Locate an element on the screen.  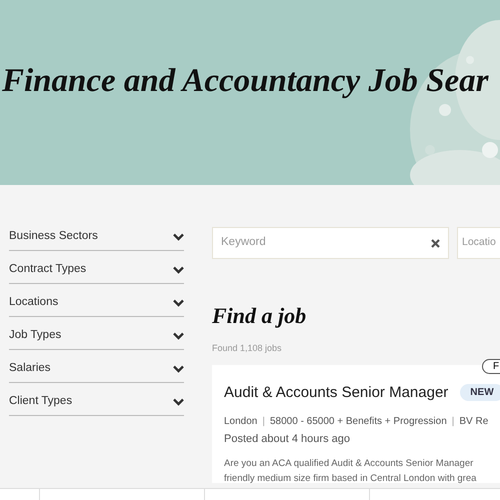
filter-dropdown: Business Sectors is located at coordinates (96, 234).